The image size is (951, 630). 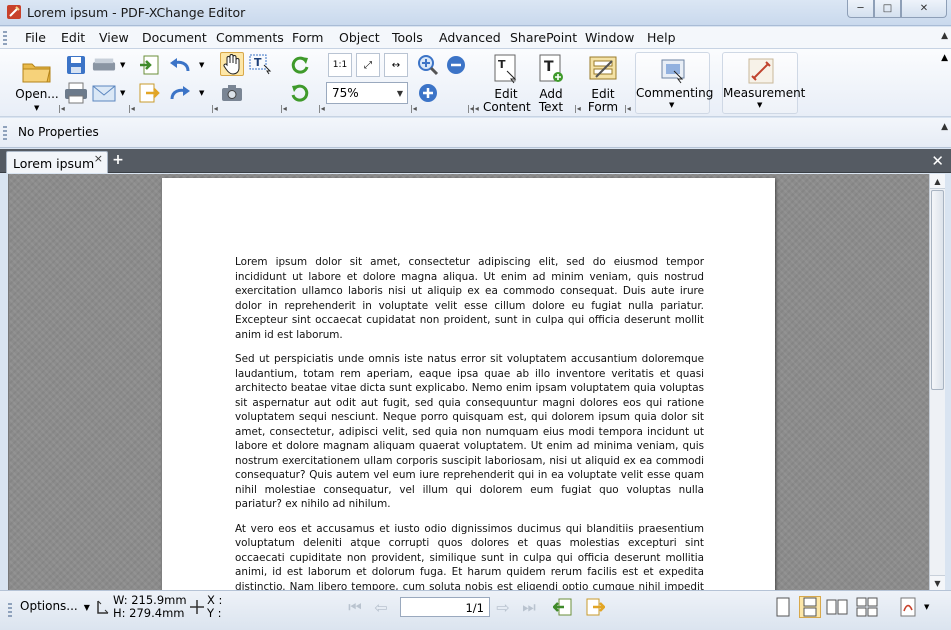 I want to click on previous-view-button, so click(x=563, y=607).